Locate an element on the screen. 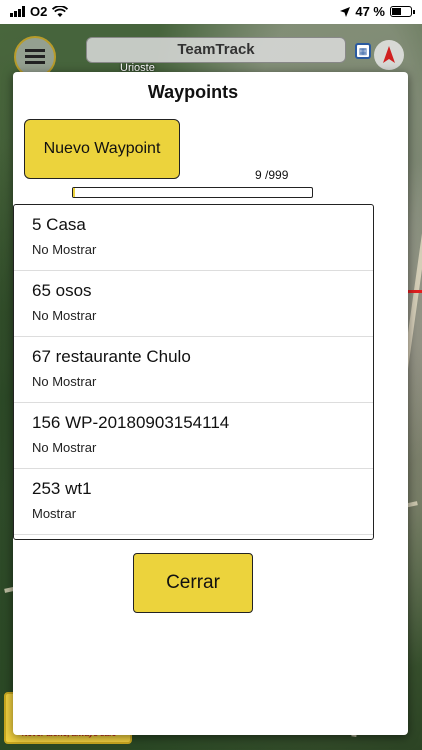  waypoint-visibility: Mostrar is located at coordinates (54, 513).